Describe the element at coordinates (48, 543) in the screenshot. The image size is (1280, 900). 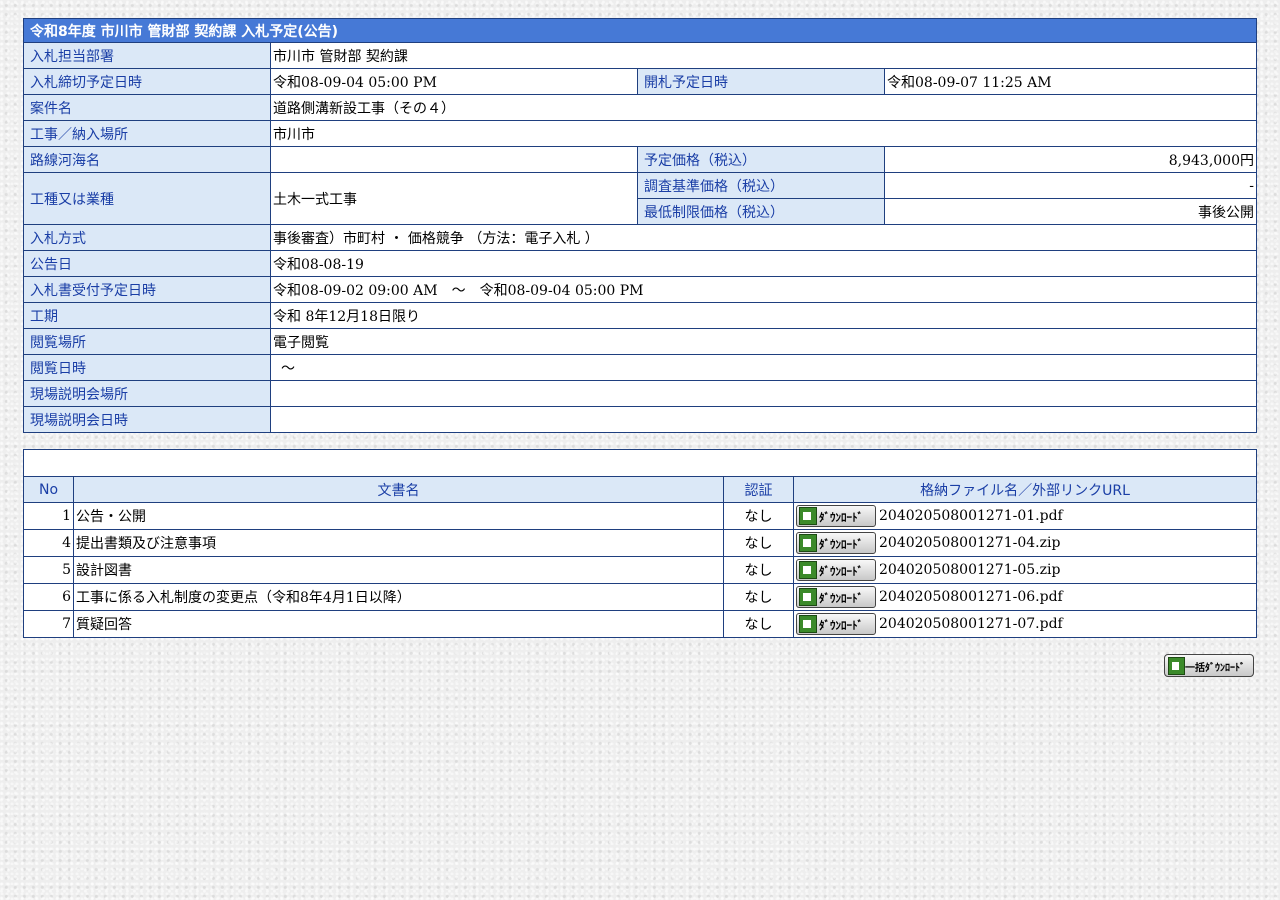
I see `doc-no: 4` at that location.